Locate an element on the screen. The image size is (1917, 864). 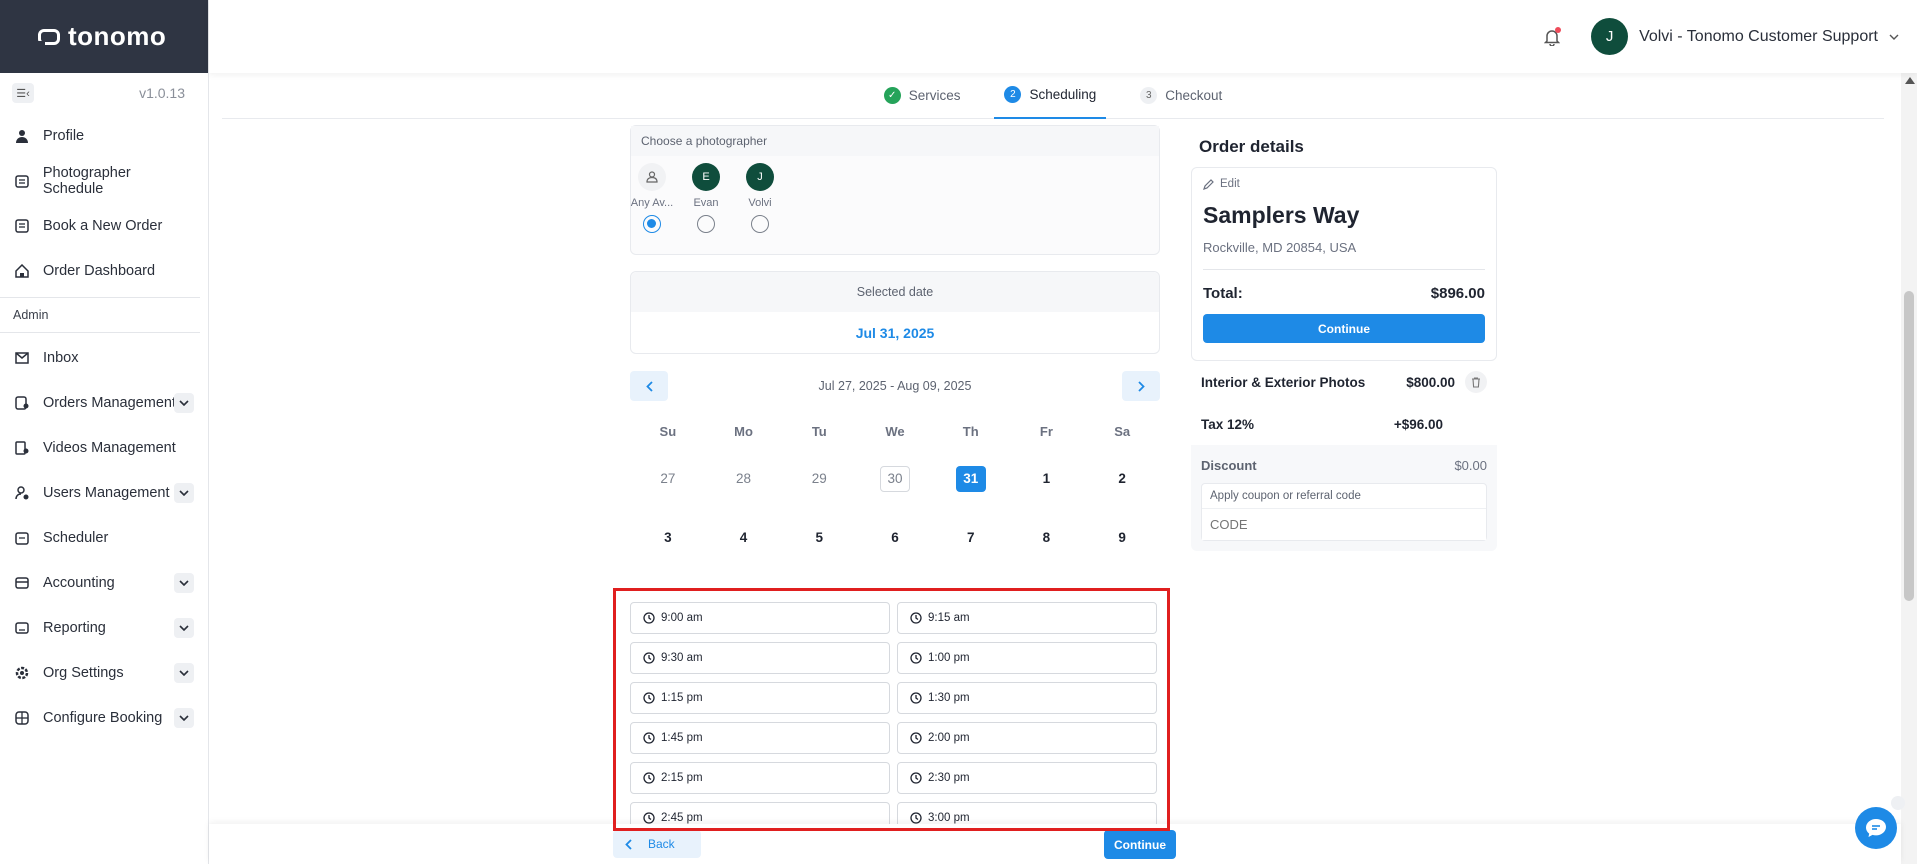
calendar-day: 3 is located at coordinates (668, 538).